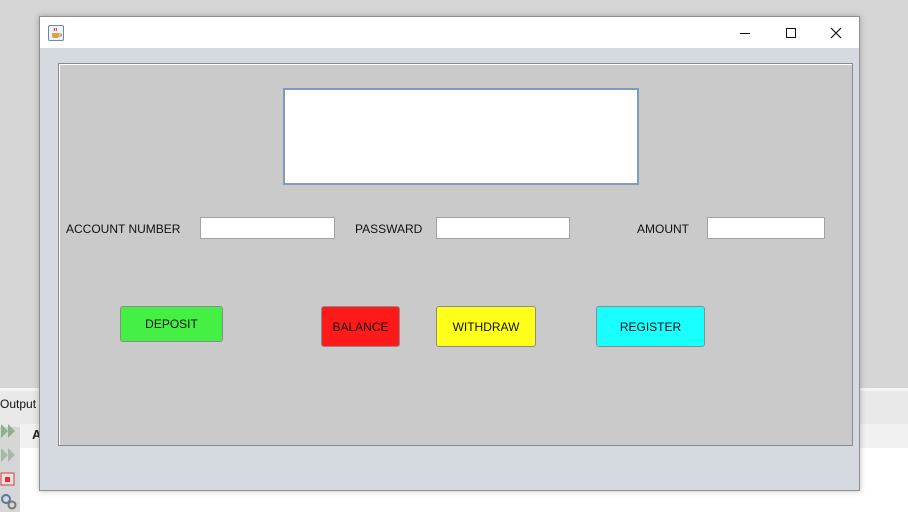 The image size is (908, 512). Describe the element at coordinates (267, 228) in the screenshot. I see `account-number-field` at that location.